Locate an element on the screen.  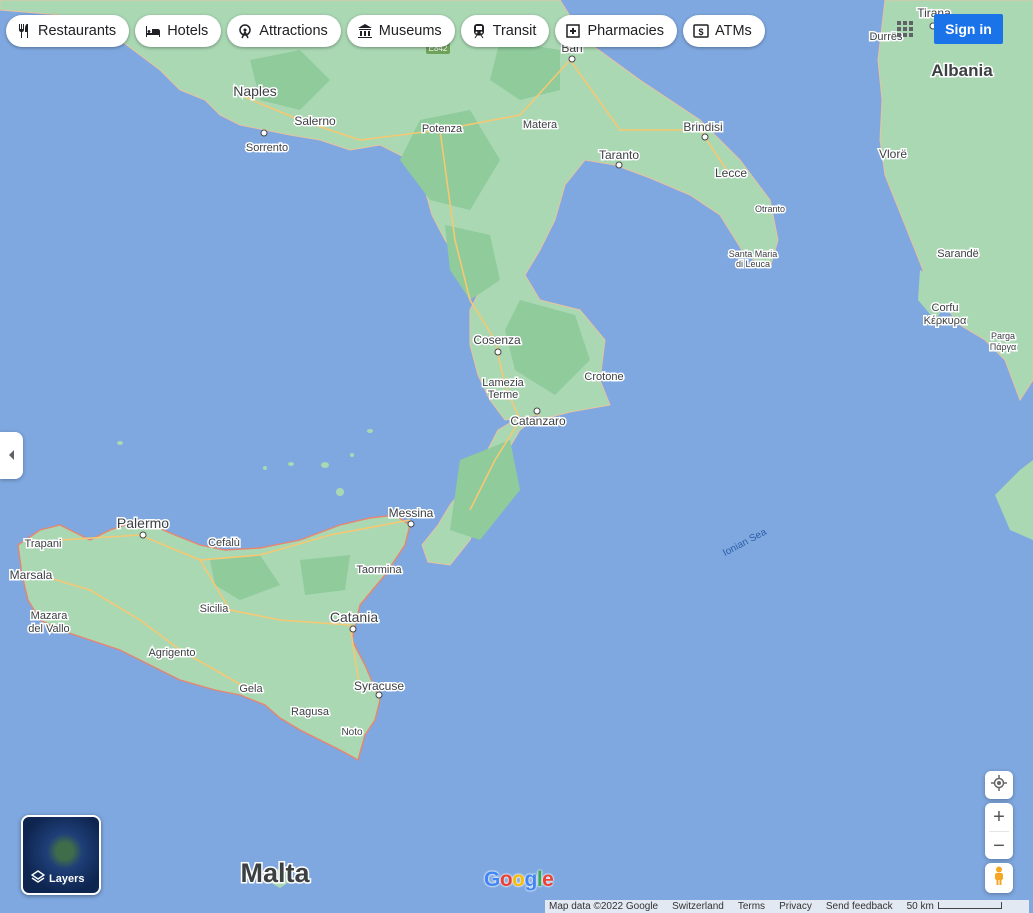
label-di-leuca: di Leuca is located at coordinates (753, 264).